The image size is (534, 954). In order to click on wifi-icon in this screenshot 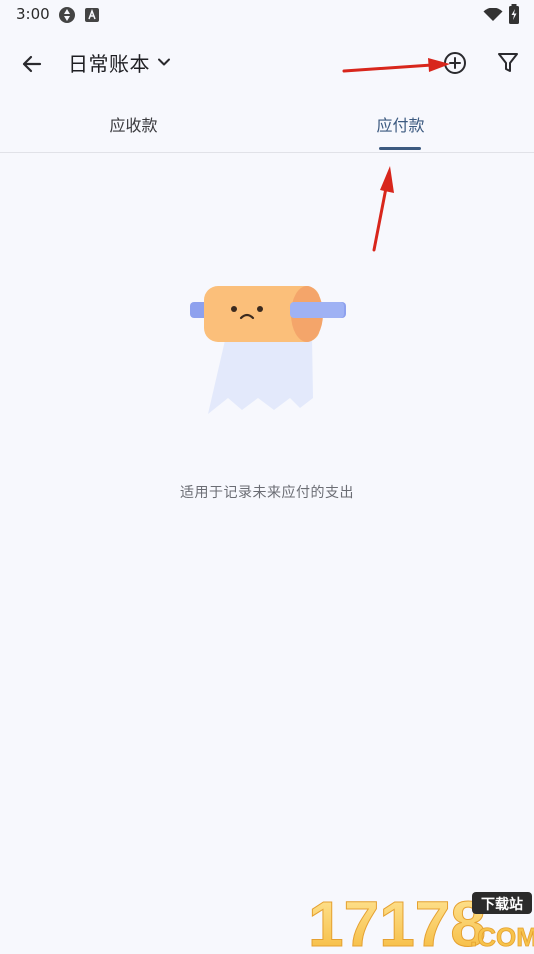, I will do `click(493, 16)`.